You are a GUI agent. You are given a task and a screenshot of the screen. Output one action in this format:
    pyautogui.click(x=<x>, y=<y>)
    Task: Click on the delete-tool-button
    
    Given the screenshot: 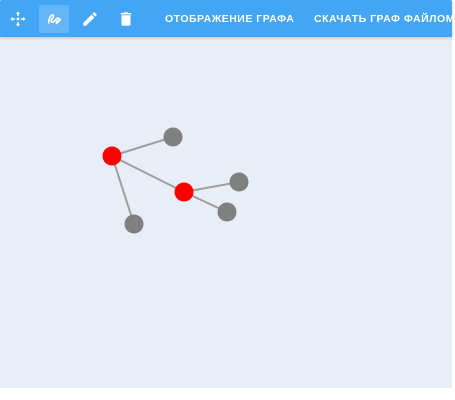 What is the action you would take?
    pyautogui.click(x=126, y=19)
    